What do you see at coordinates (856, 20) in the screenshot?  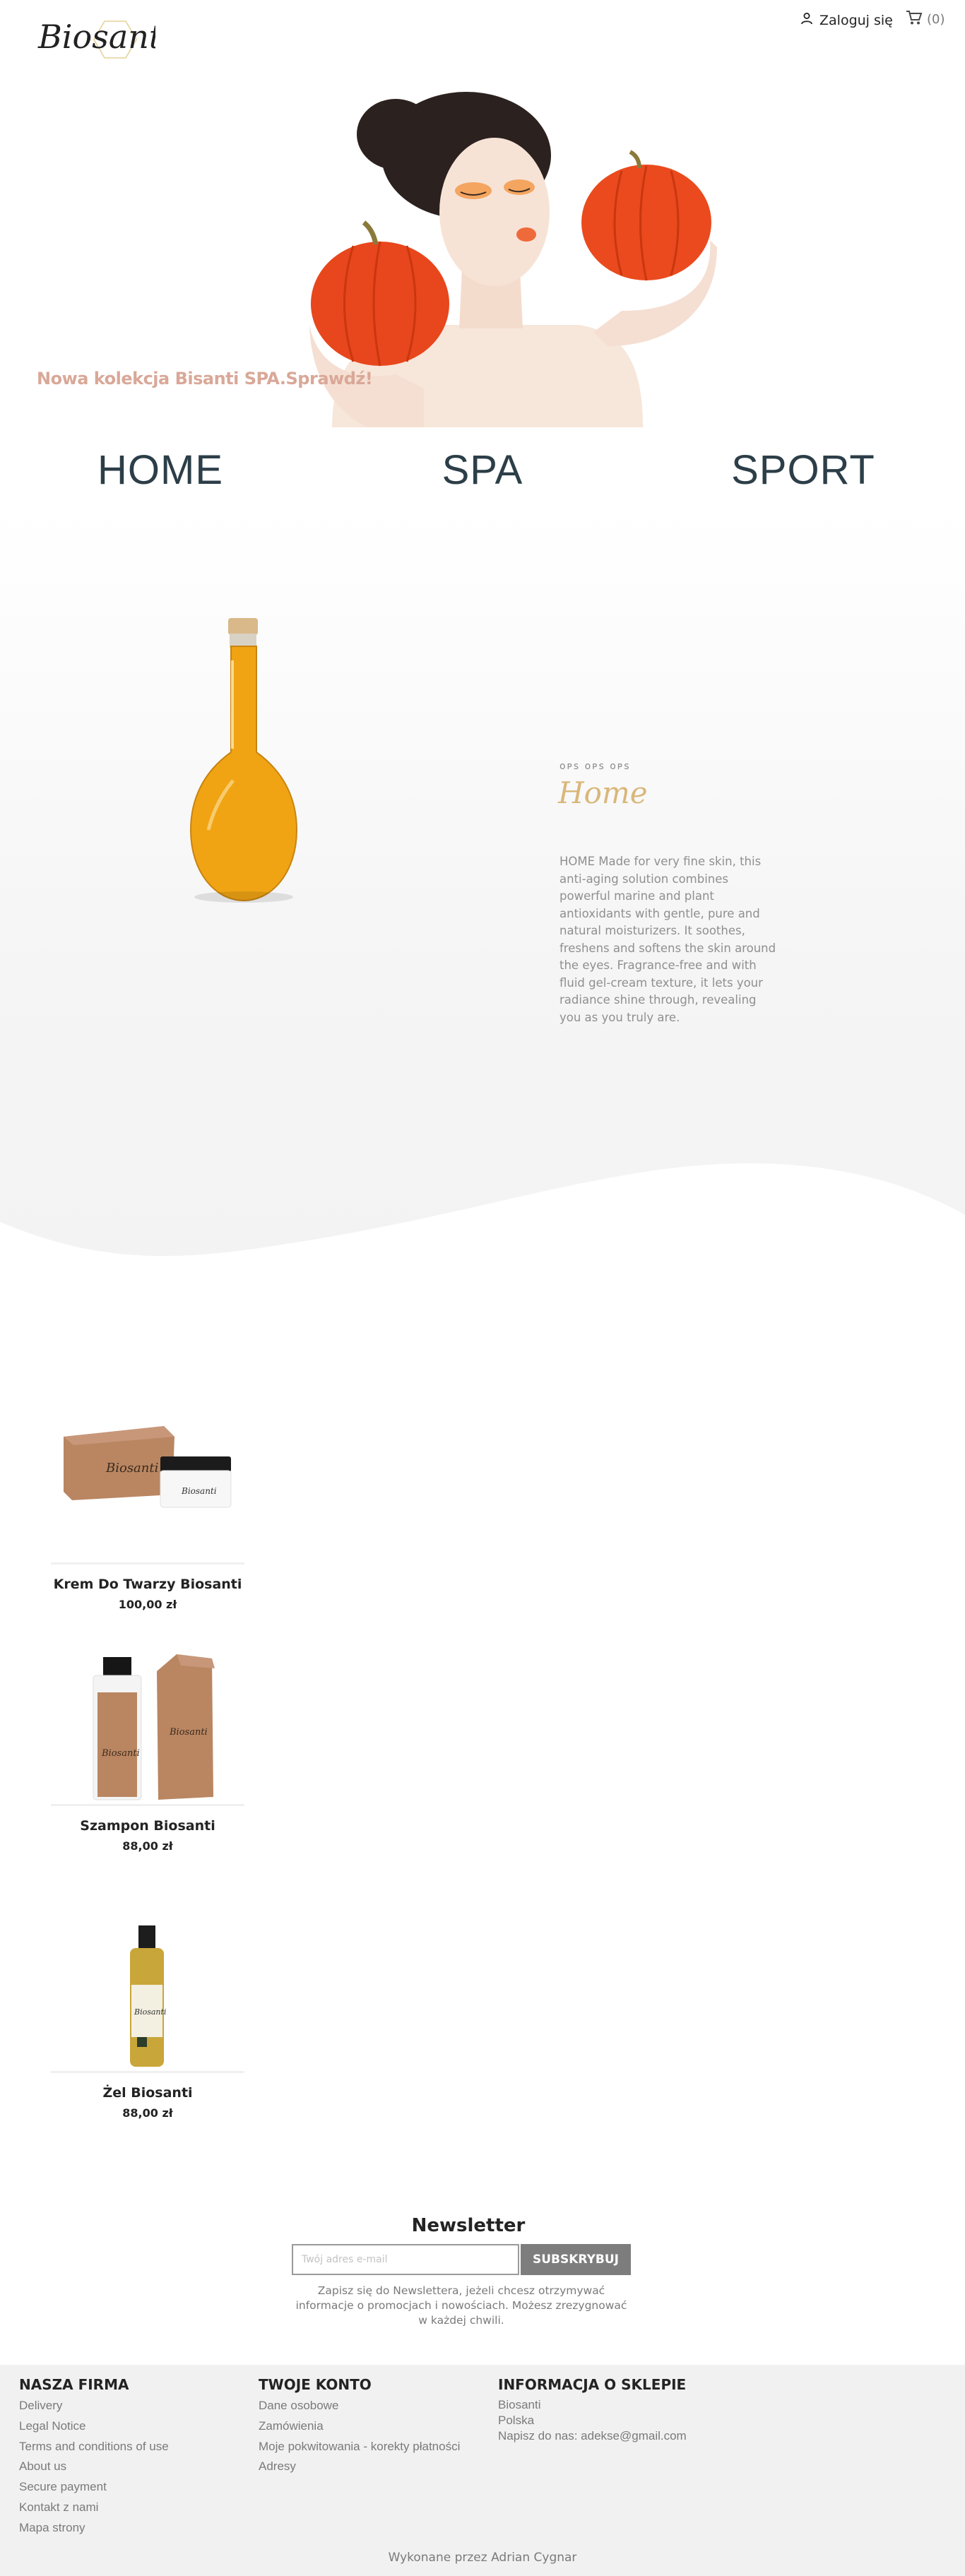 I see `login-label: Zaloguj się` at bounding box center [856, 20].